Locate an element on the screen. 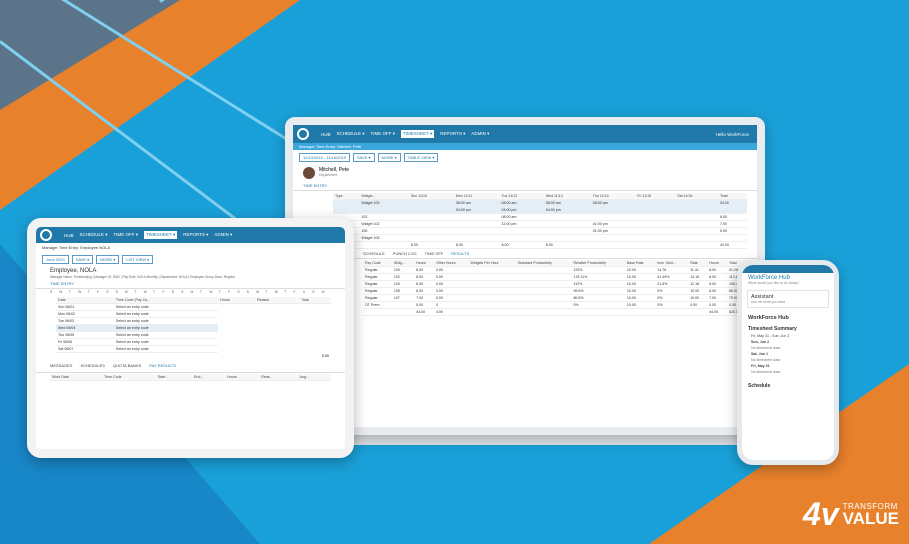  list-item: Fri, May 31 No timesheet data is located at coordinates (788, 369).